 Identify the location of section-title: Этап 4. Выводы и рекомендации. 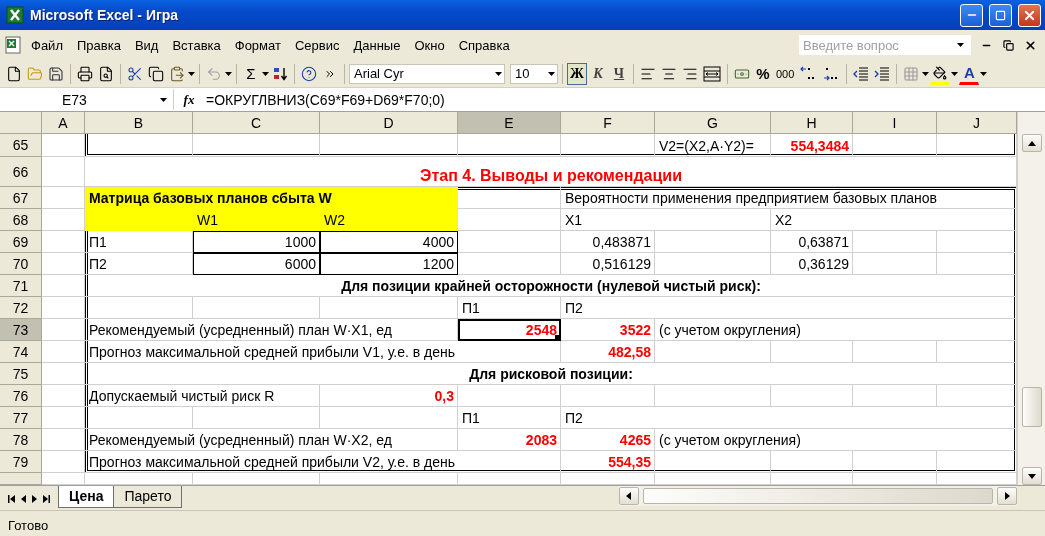
(551, 176).